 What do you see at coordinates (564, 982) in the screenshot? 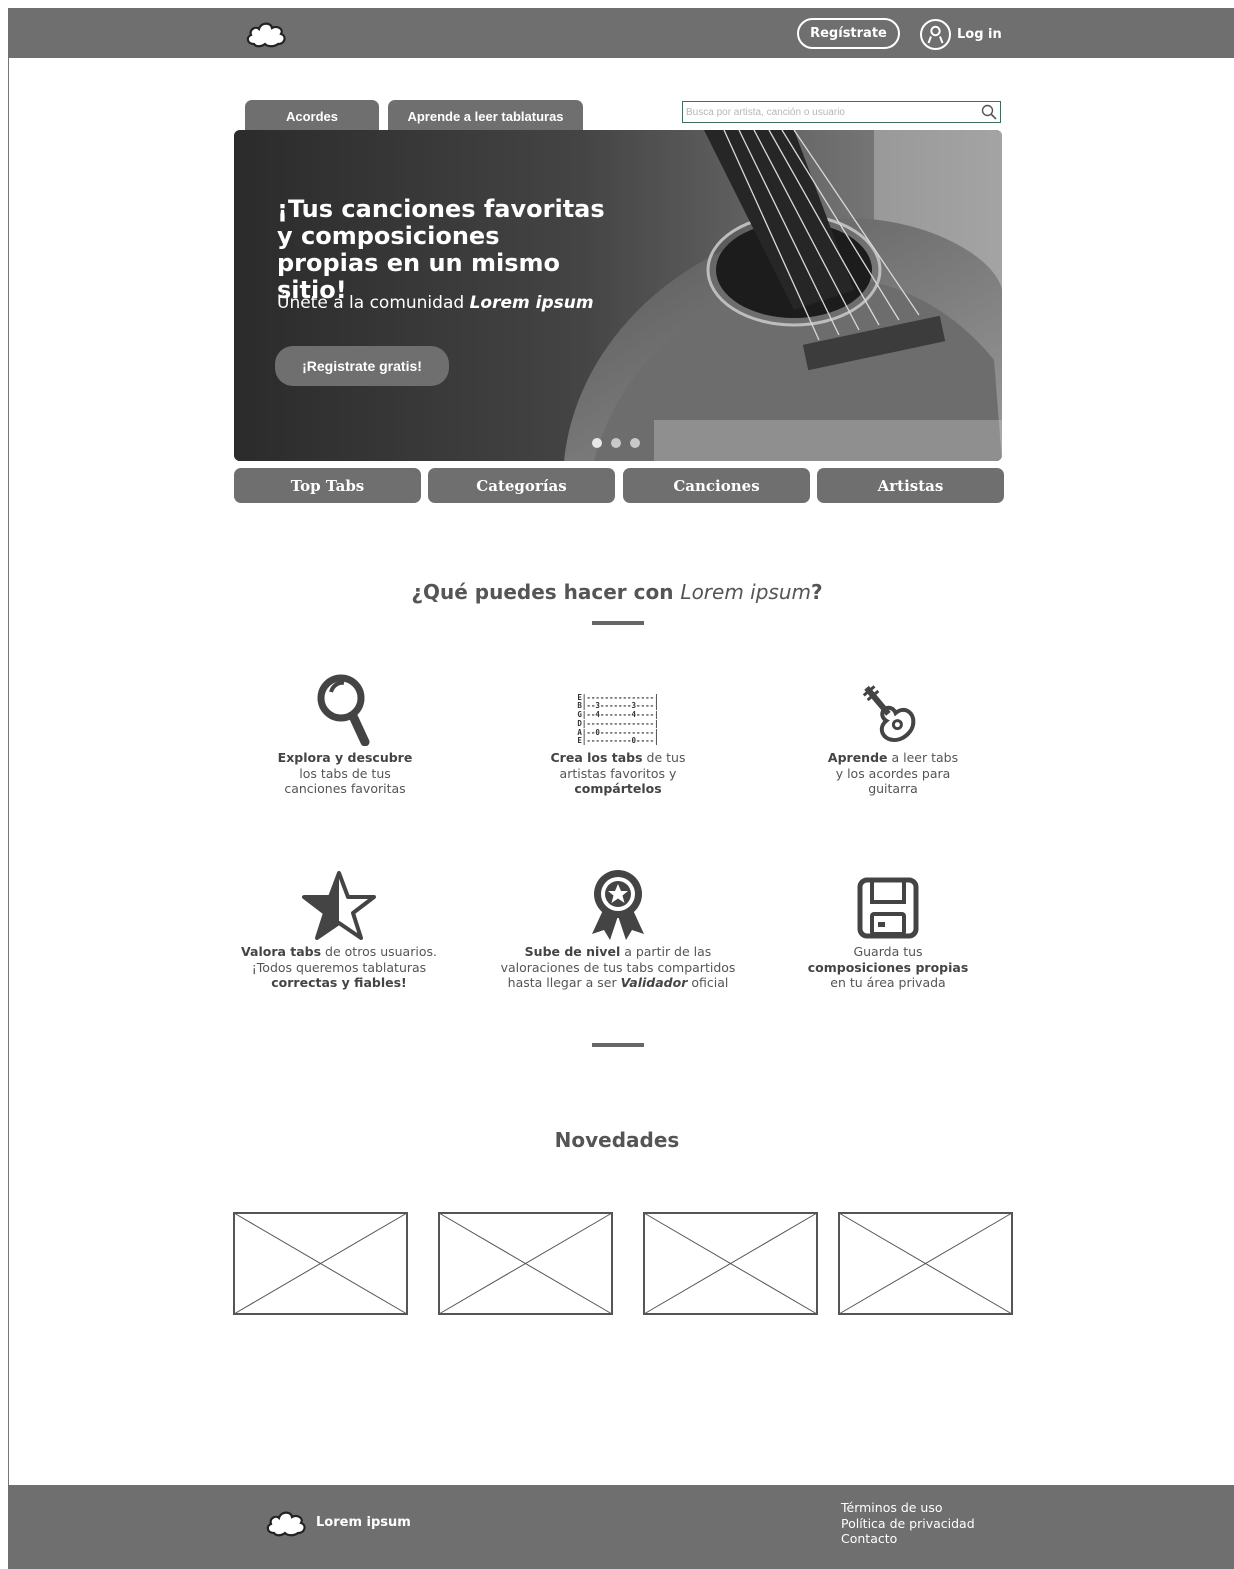
I see `feature-level-rest3: hasta llegar a ser` at bounding box center [564, 982].